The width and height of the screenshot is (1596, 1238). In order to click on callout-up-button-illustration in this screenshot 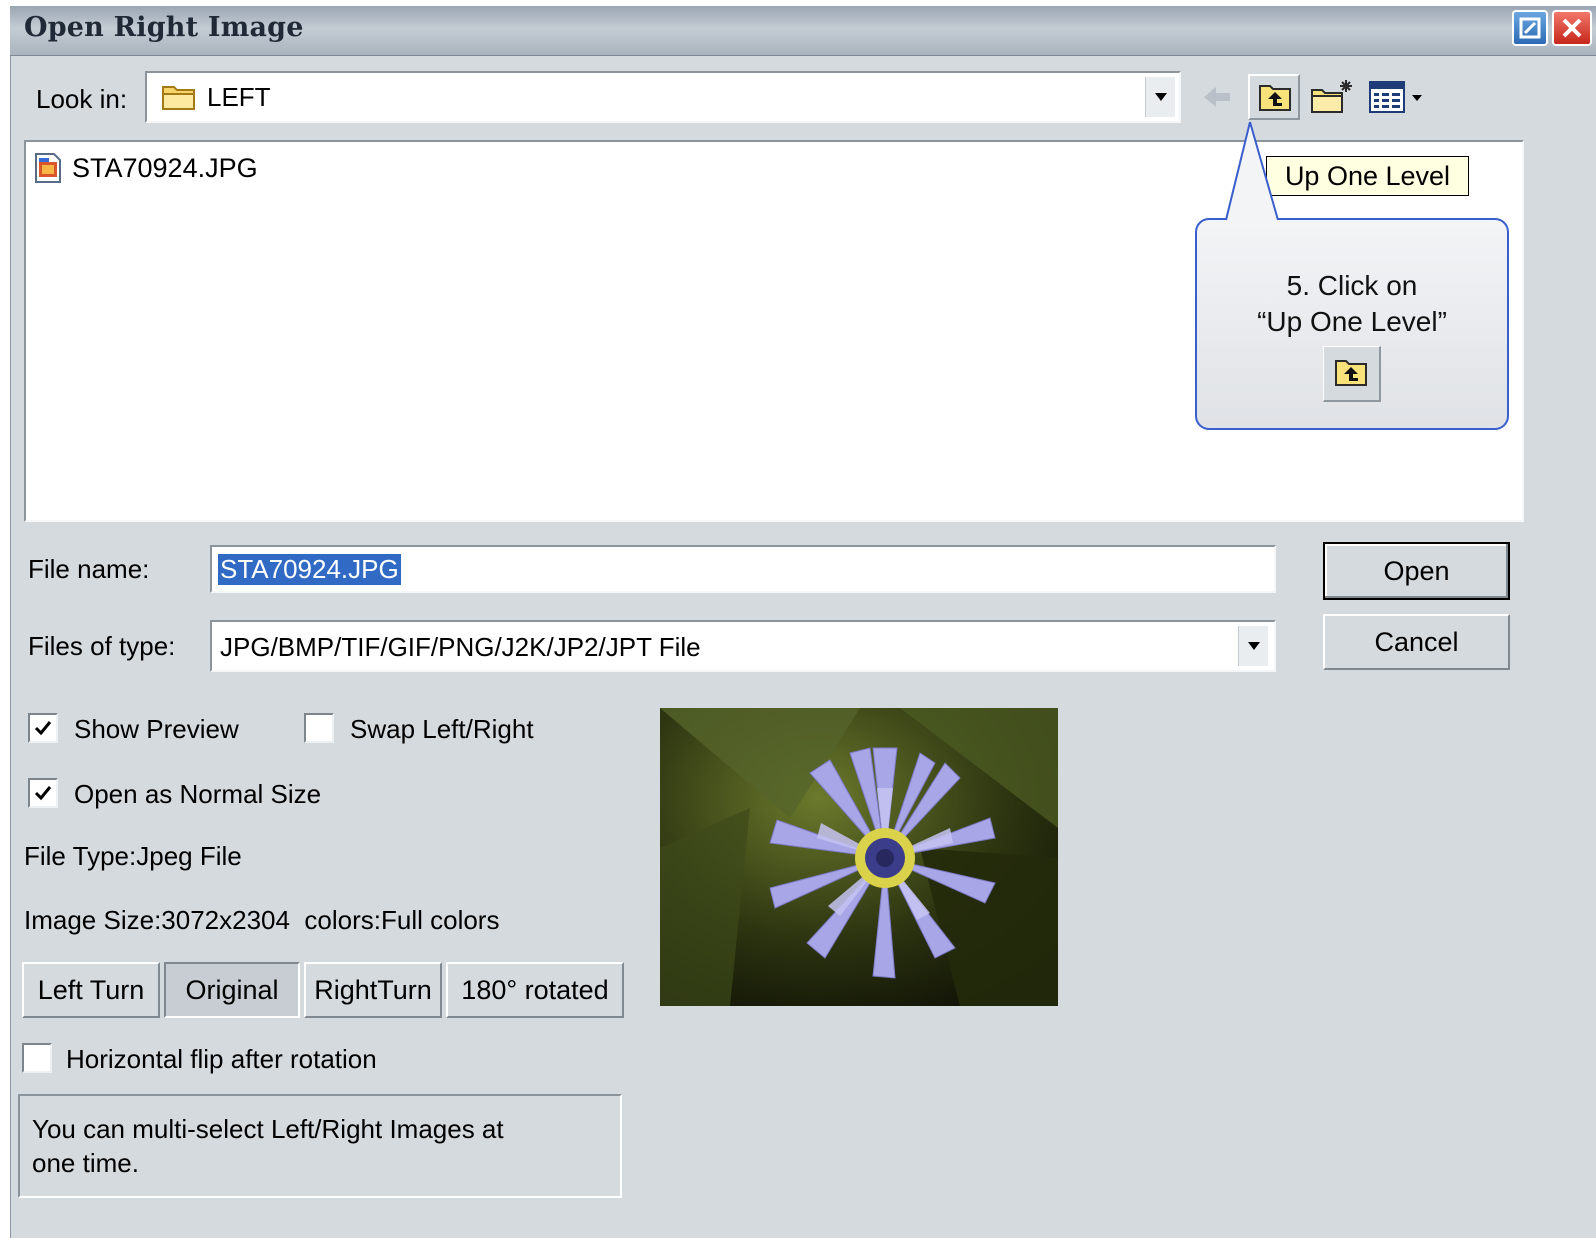, I will do `click(1352, 374)`.